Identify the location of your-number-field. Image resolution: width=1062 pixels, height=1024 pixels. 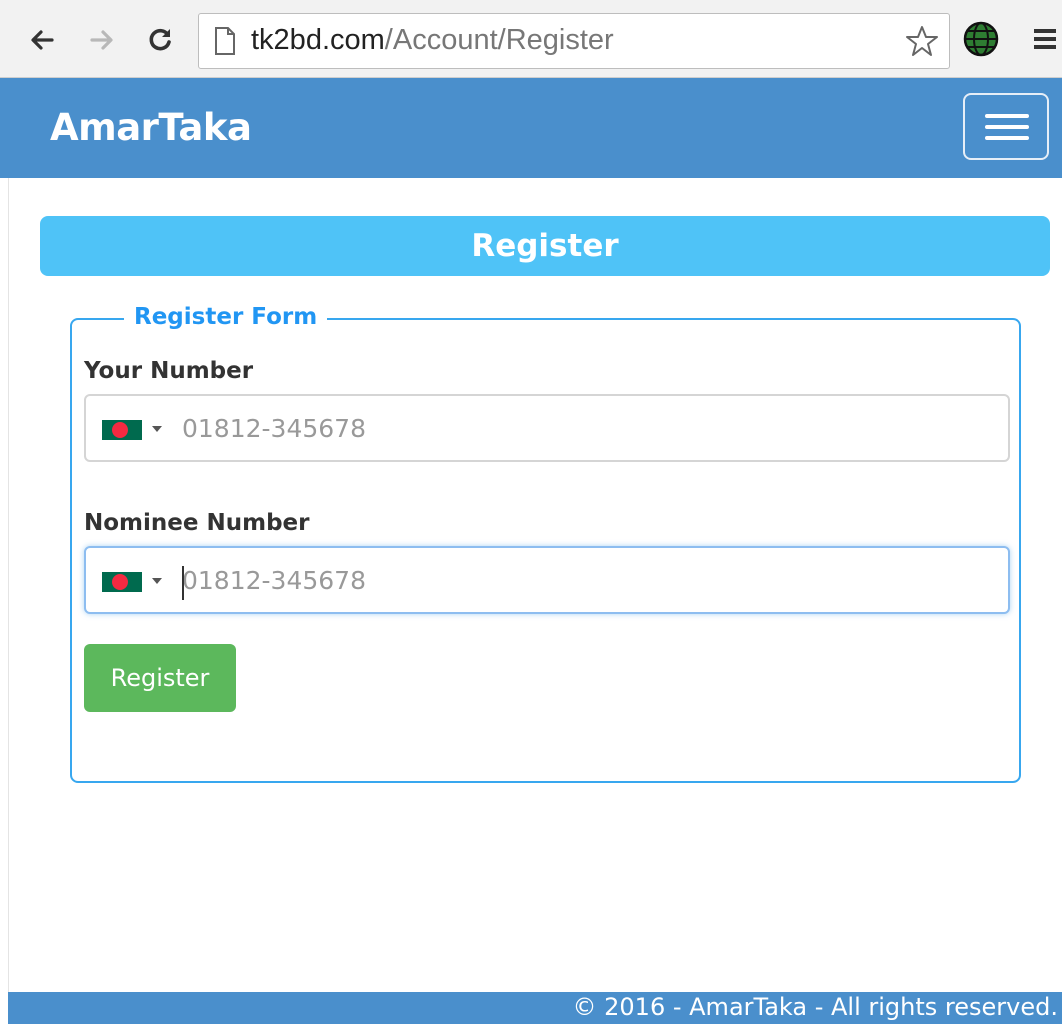
(547, 428).